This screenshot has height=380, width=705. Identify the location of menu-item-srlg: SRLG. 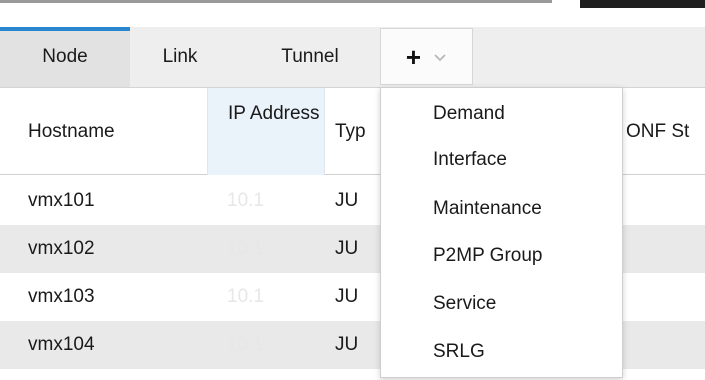
(501, 352).